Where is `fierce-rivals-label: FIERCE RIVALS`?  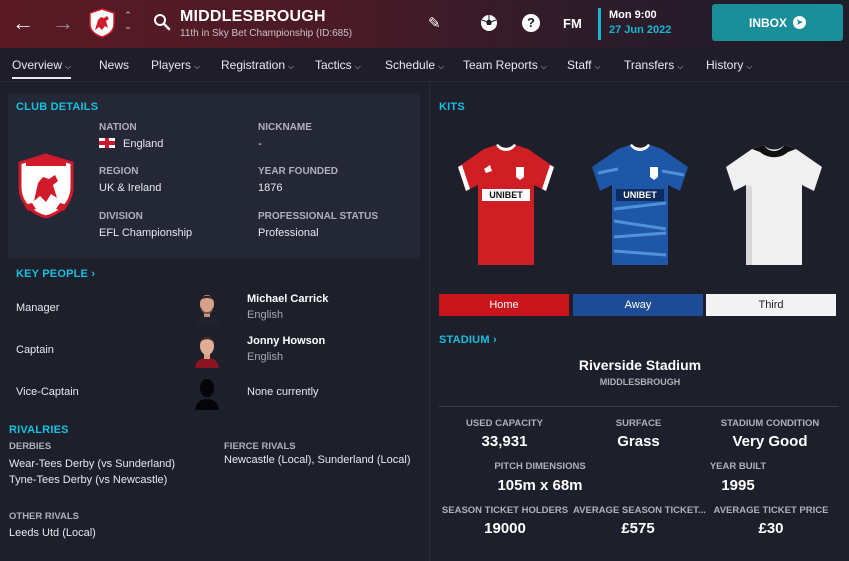
fierce-rivals-label: FIERCE RIVALS is located at coordinates (260, 446).